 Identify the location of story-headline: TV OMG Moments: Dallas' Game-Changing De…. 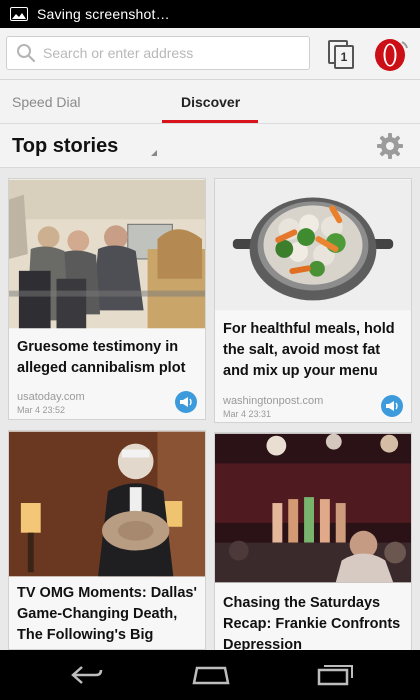
(110, 616).